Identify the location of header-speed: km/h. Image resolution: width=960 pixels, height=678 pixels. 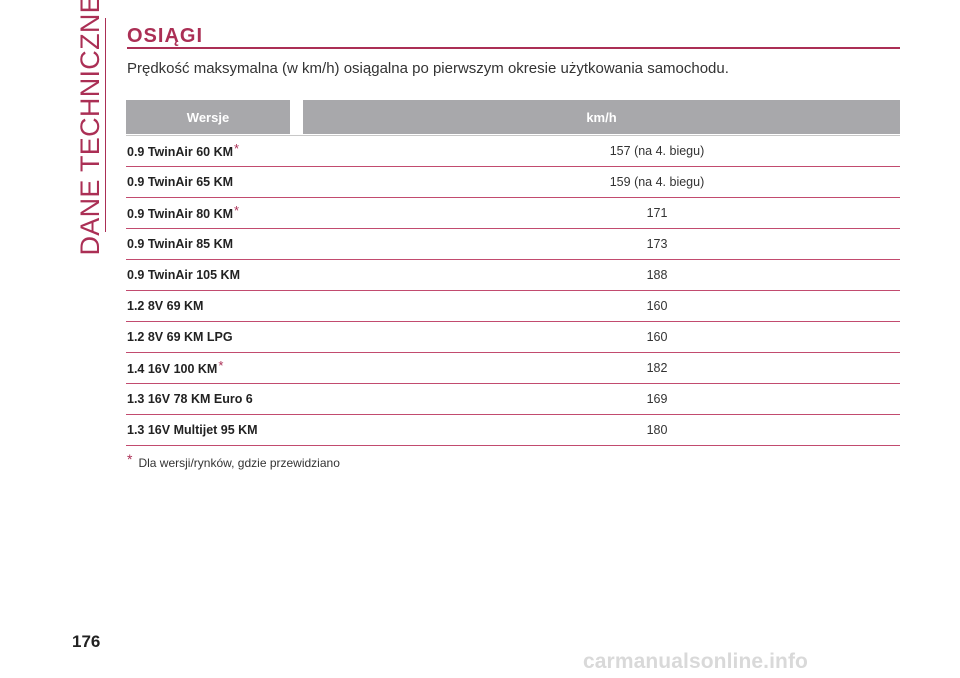
(601, 117).